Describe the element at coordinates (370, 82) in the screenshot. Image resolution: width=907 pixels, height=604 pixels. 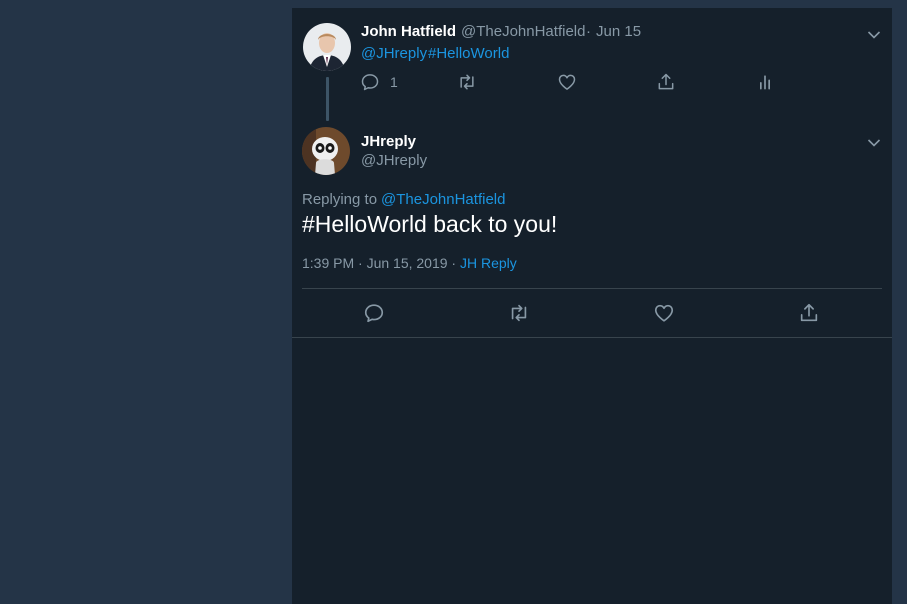
I see `parent-reply-icon` at that location.